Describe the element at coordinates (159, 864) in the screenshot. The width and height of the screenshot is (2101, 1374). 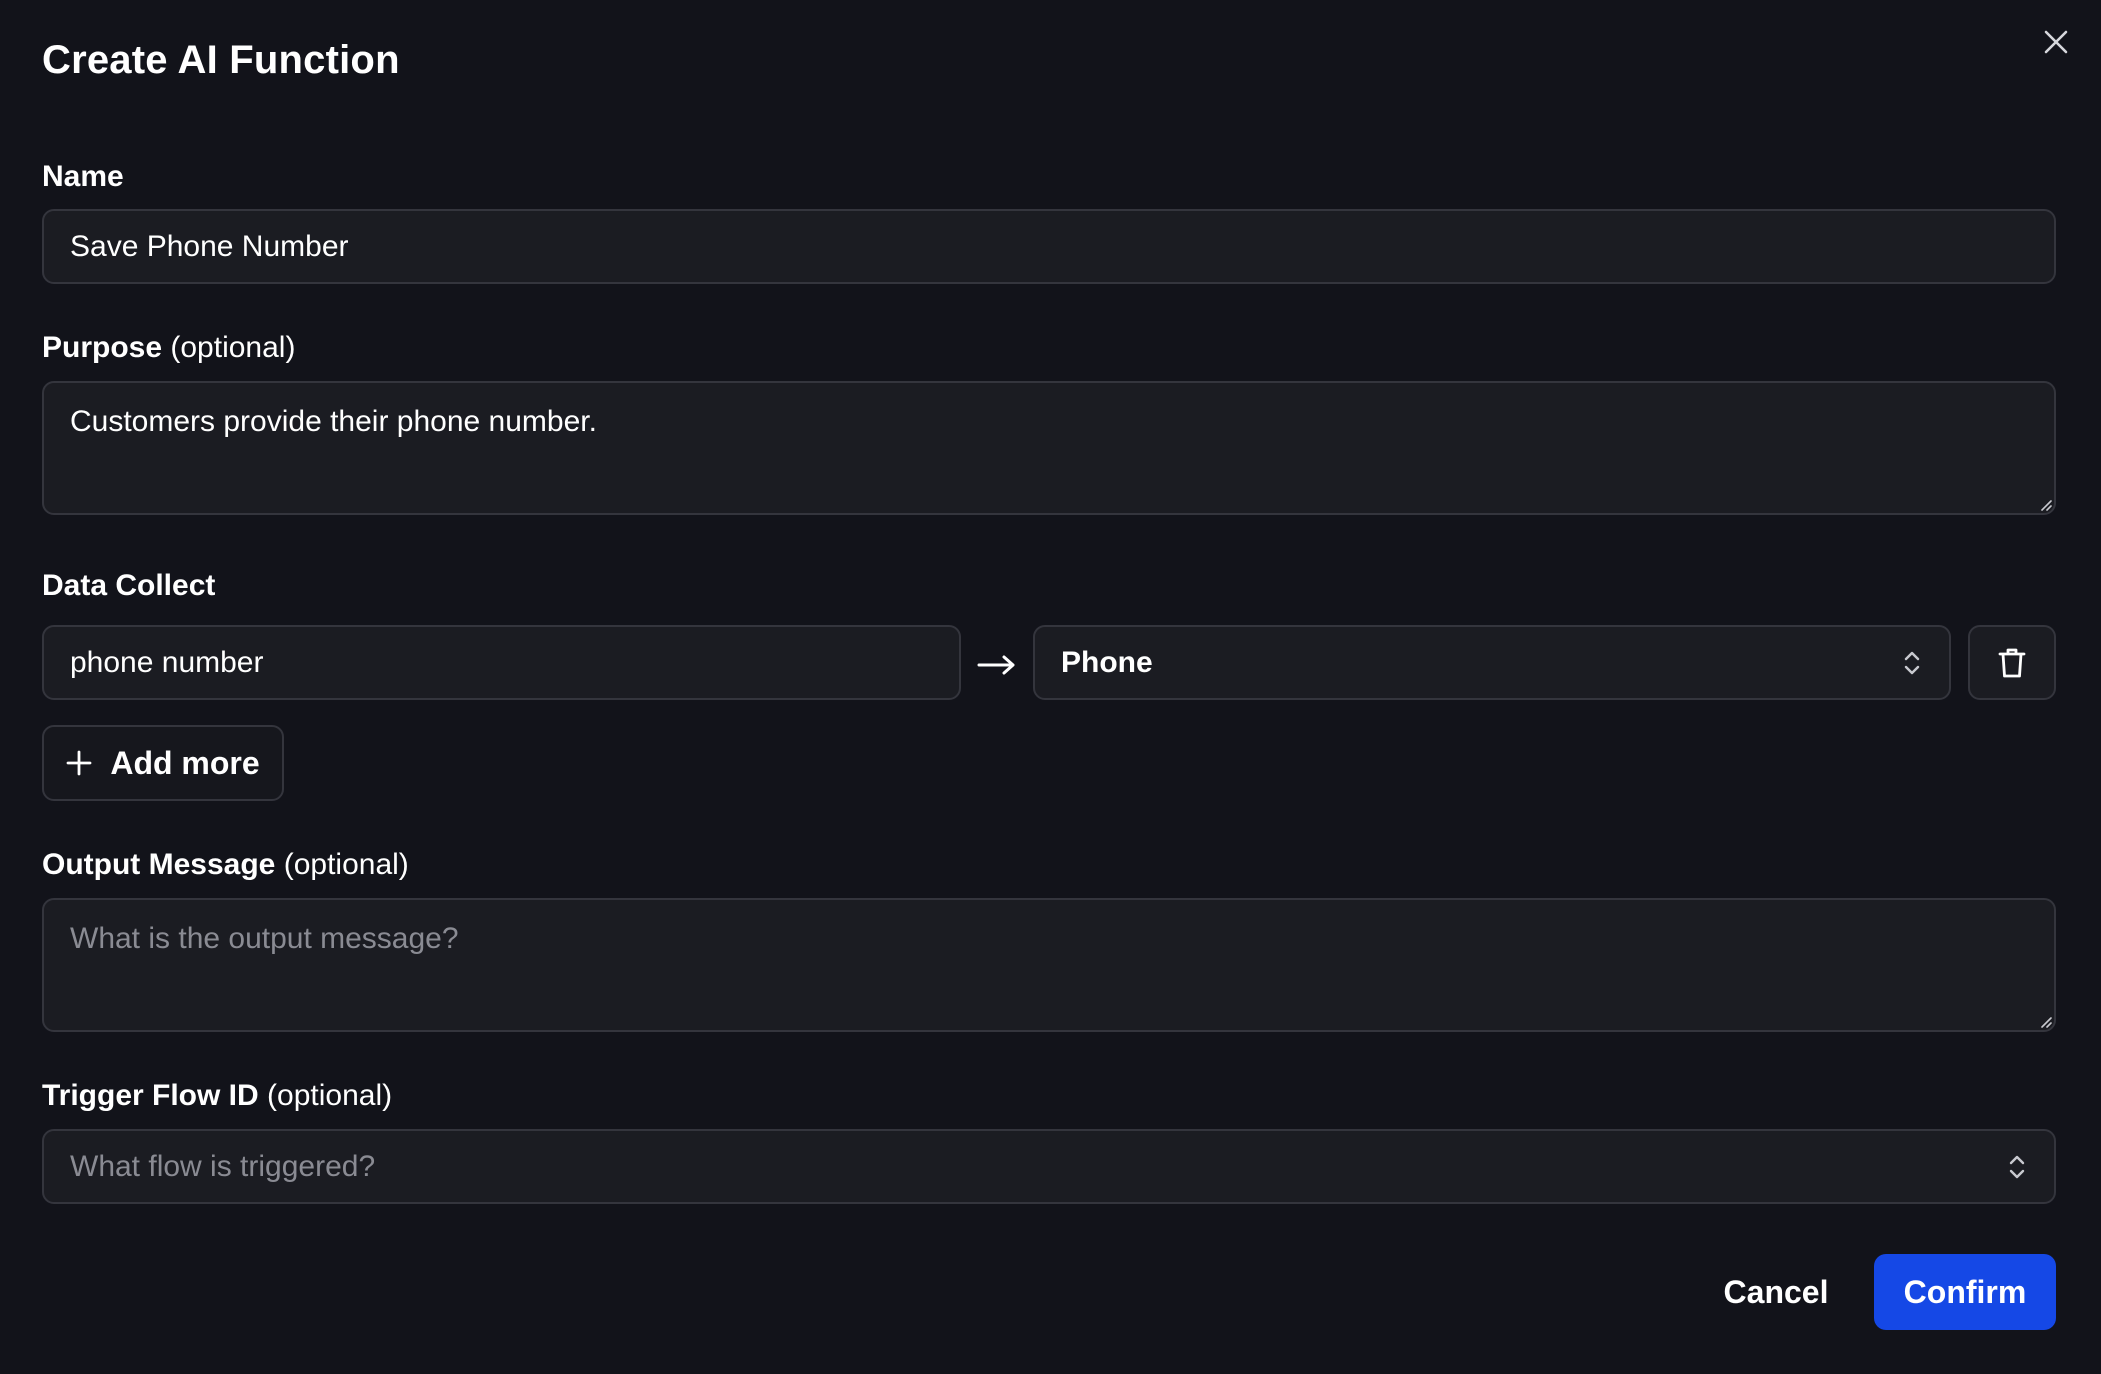
I see `output-message-label-text: Output Message` at that location.